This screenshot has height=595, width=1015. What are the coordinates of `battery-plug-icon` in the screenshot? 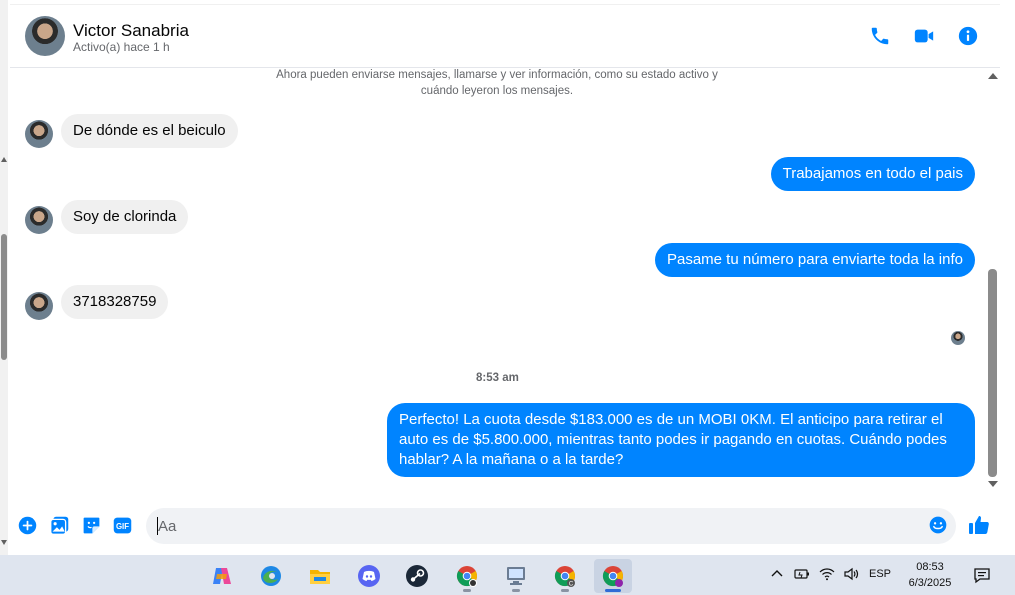 It's located at (802, 574).